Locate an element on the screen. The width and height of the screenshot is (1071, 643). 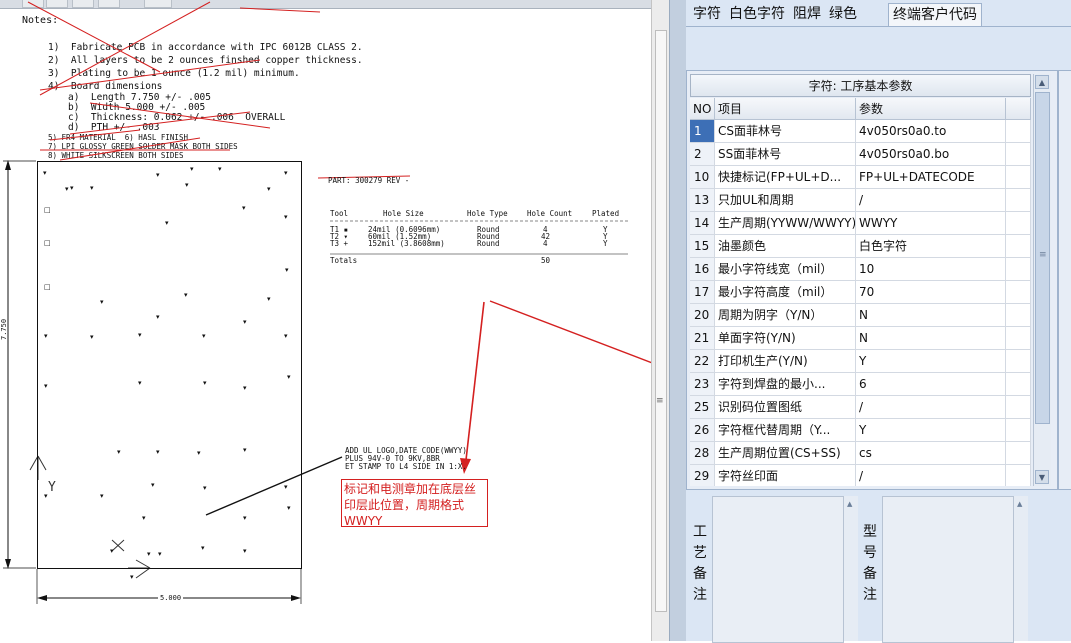
table-row: 2 SS面菲林号 4v050rs0a0.bo is located at coordinates (860, 154).